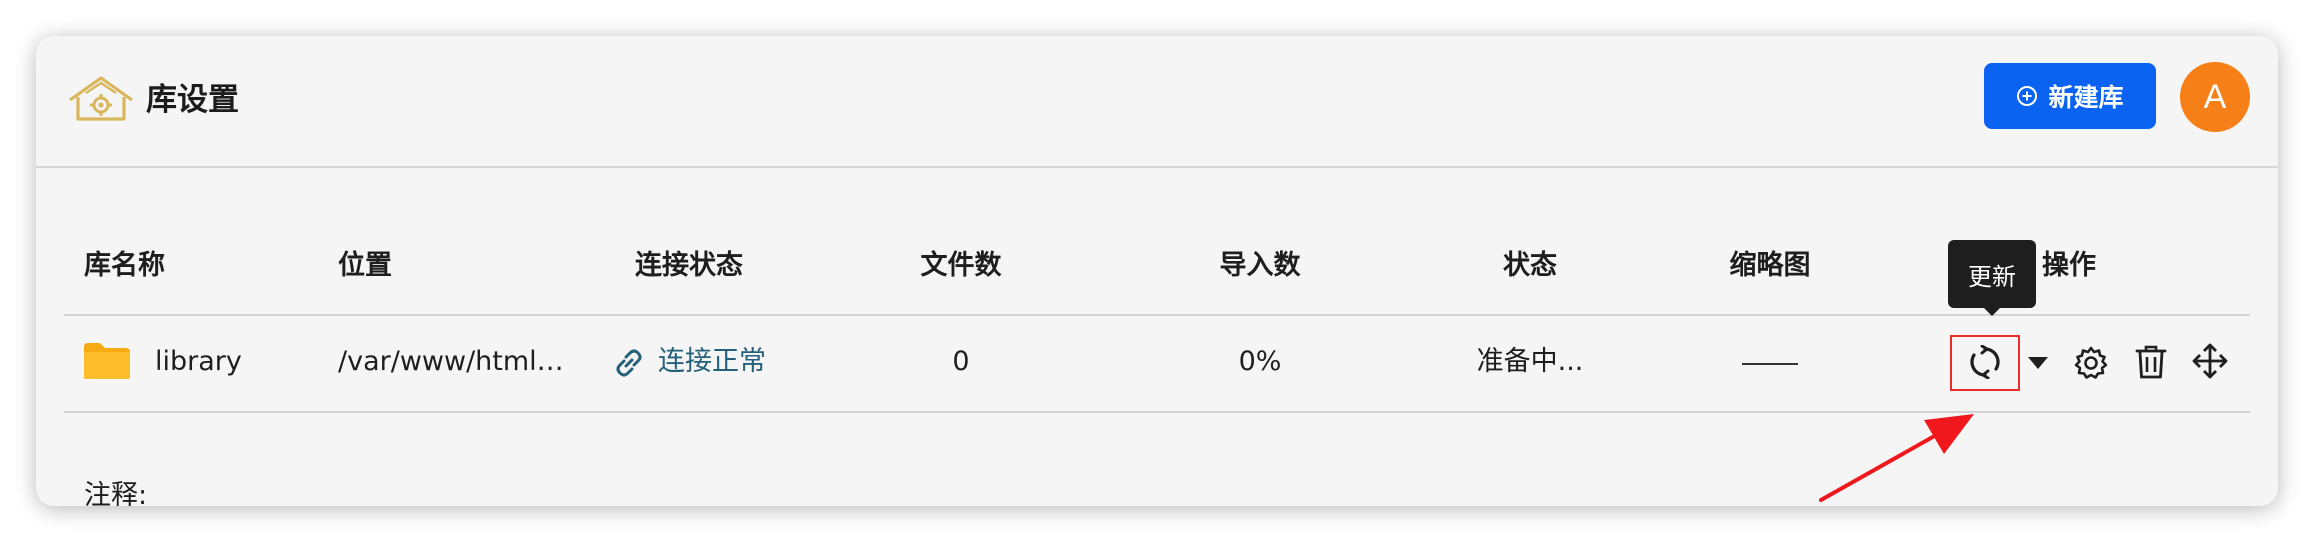 This screenshot has width=2314, height=542. I want to click on column-header-thumbnail: 缩略图, so click(1770, 265).